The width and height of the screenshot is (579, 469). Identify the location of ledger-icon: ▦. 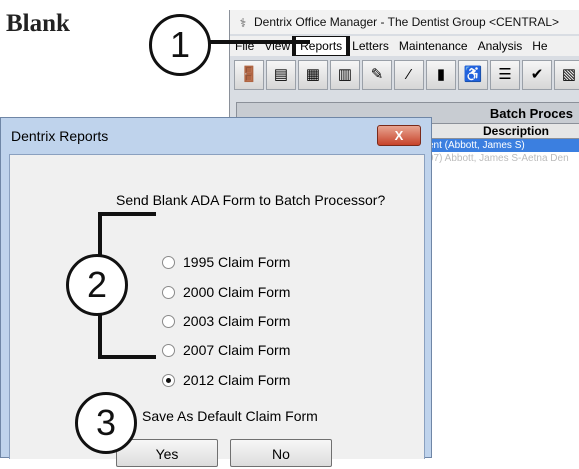
(313, 75).